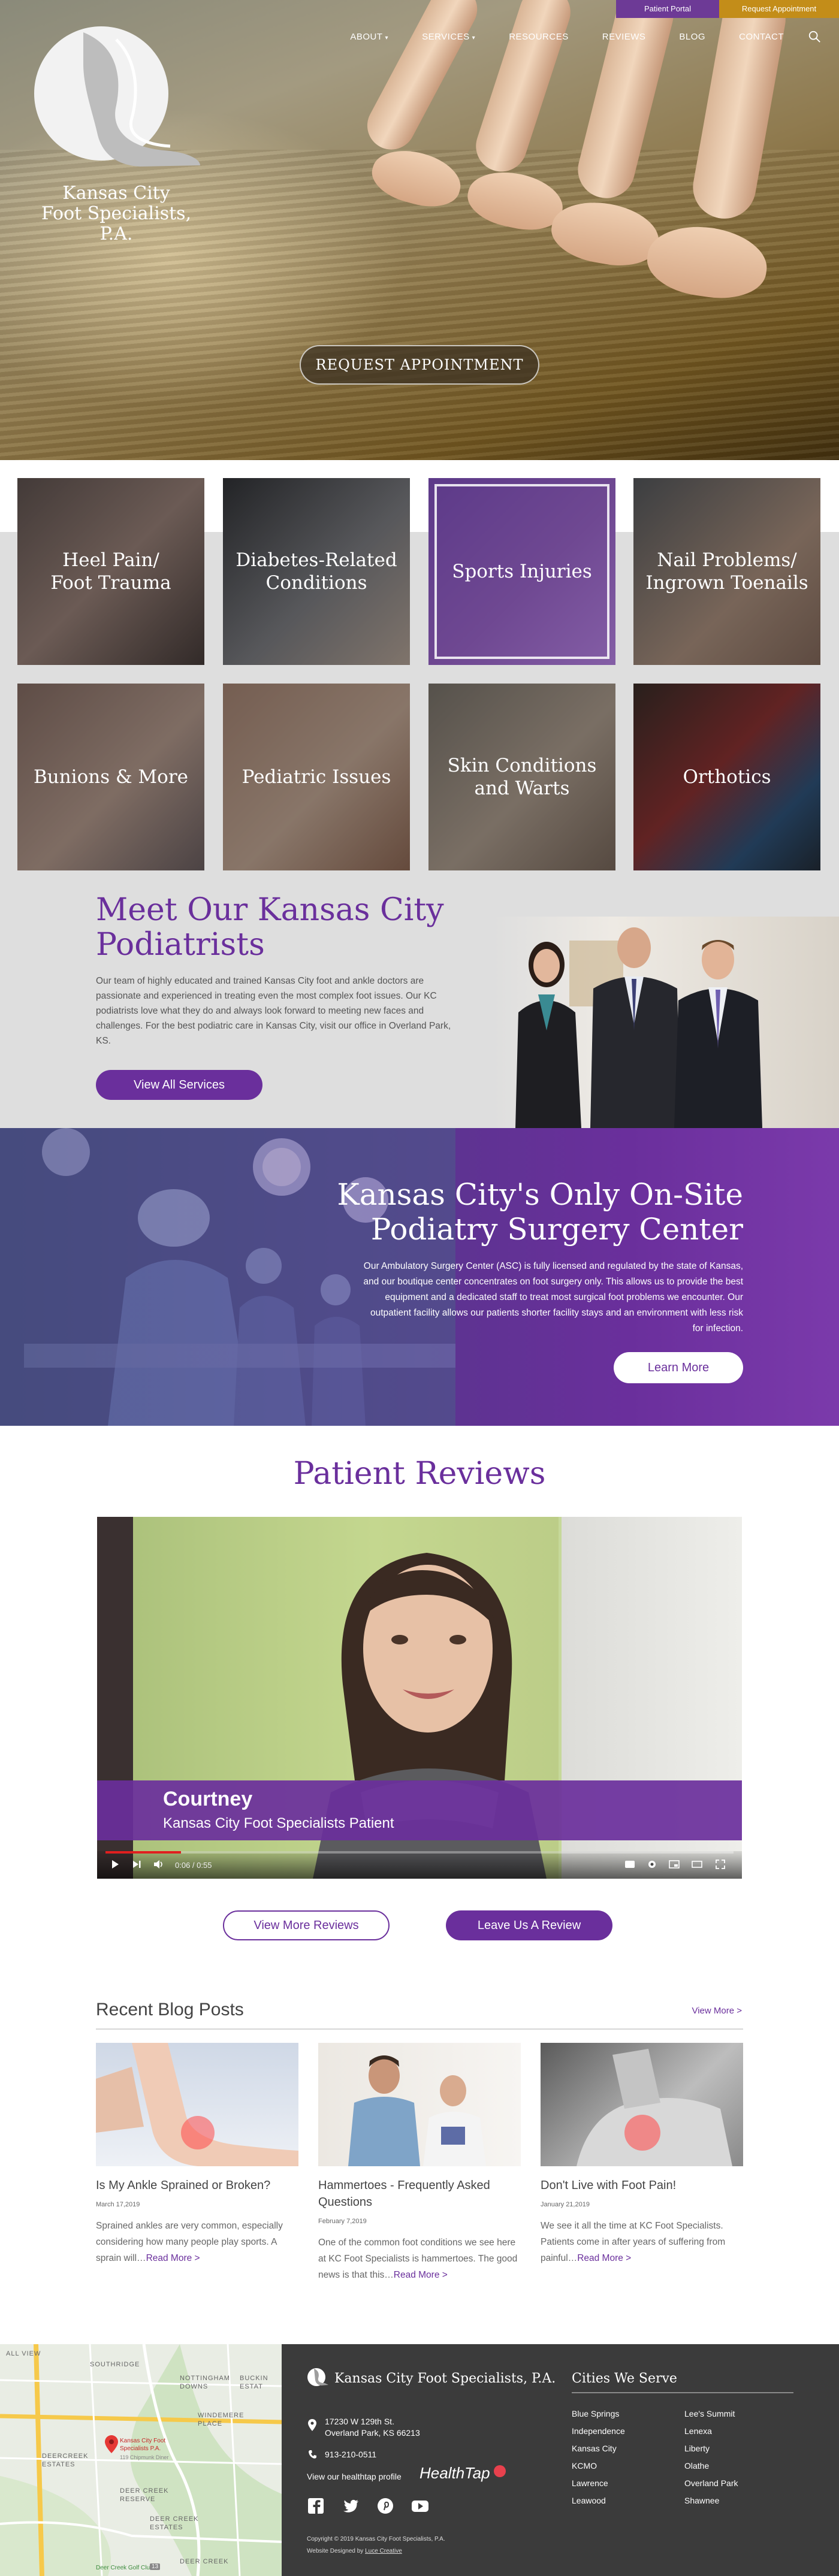 This screenshot has height=2576, width=839. What do you see at coordinates (155, 2566) in the screenshot?
I see `map-road-number: 13` at bounding box center [155, 2566].